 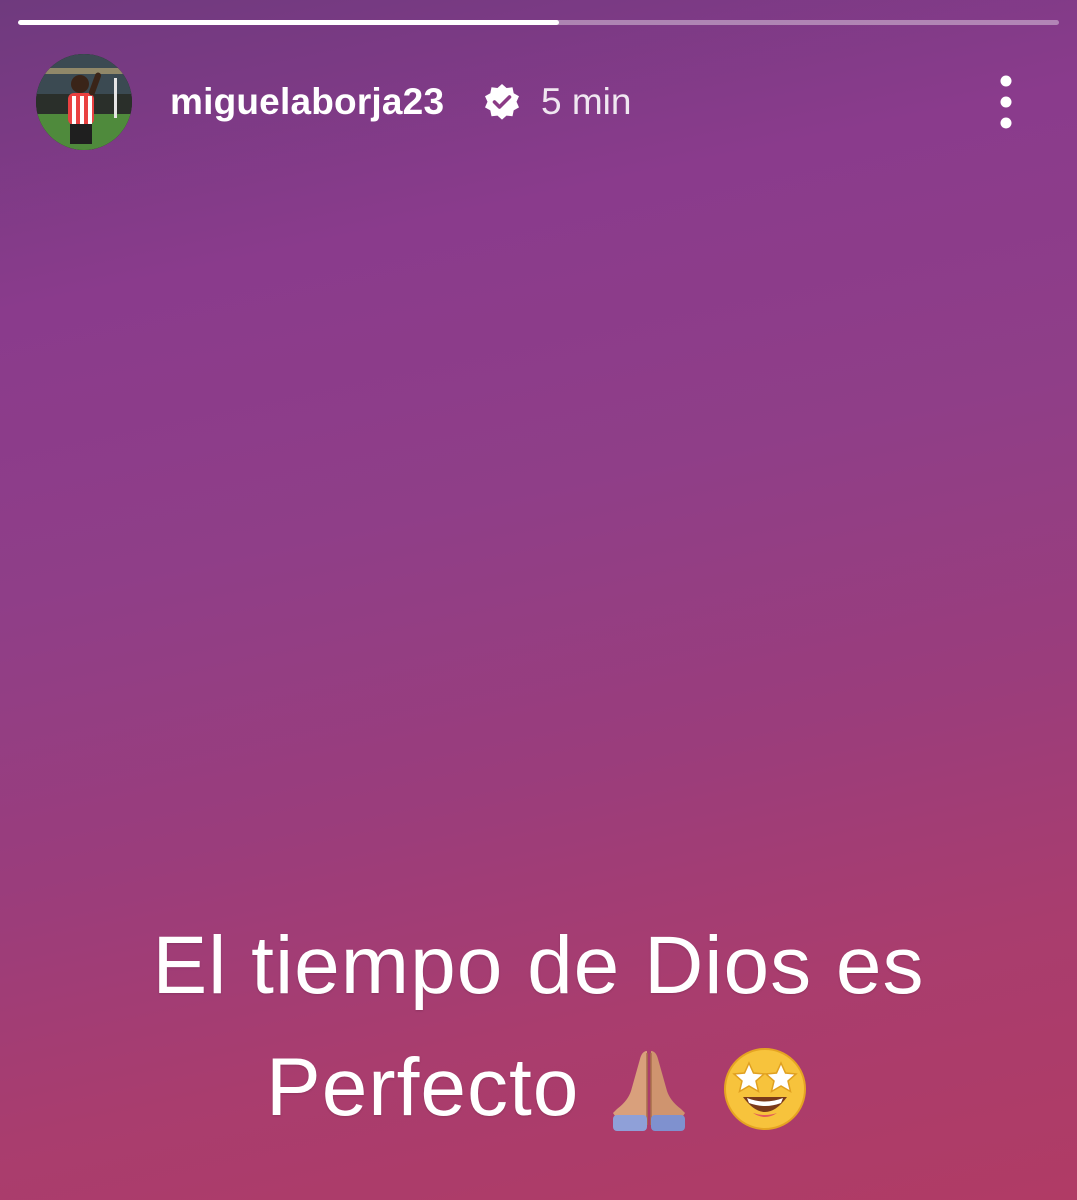 What do you see at coordinates (538, 102) in the screenshot?
I see `story-header: miguelaborja23 5 min` at bounding box center [538, 102].